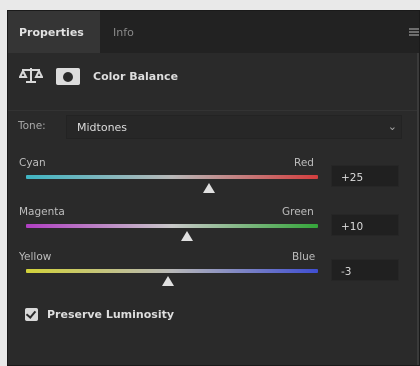 Image resolution: width=420 pixels, height=366 pixels. I want to click on yellow-blue-input, so click(365, 272).